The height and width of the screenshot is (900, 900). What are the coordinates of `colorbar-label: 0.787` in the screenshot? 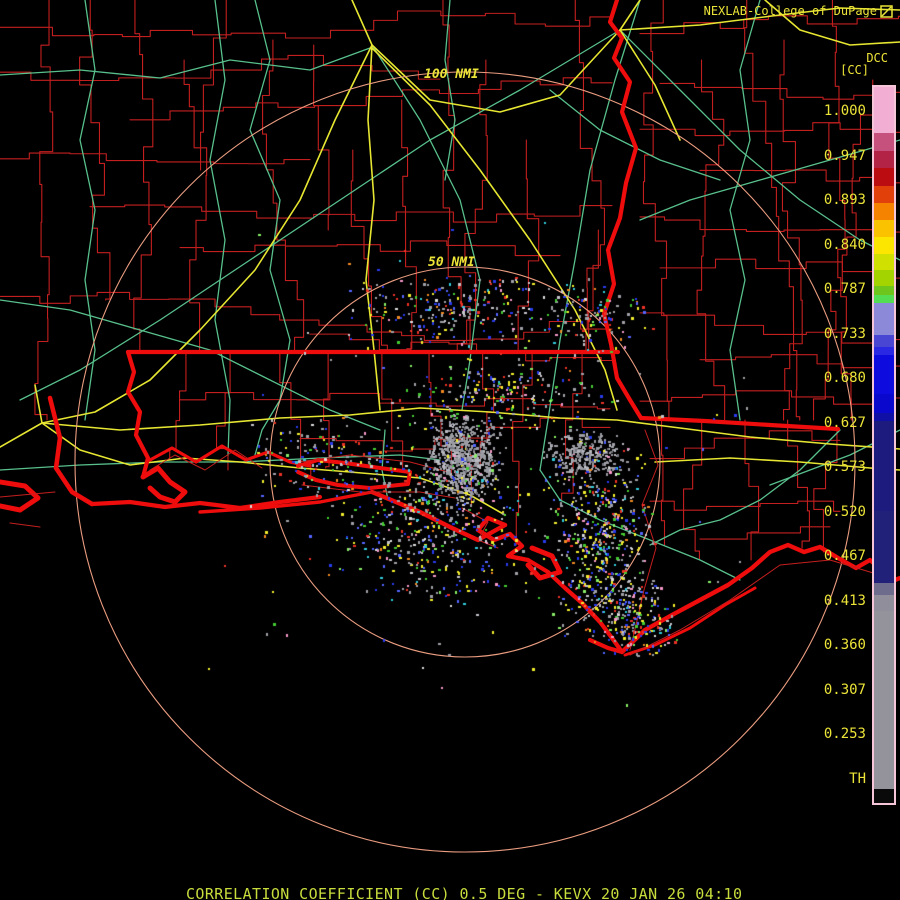 It's located at (844, 289).